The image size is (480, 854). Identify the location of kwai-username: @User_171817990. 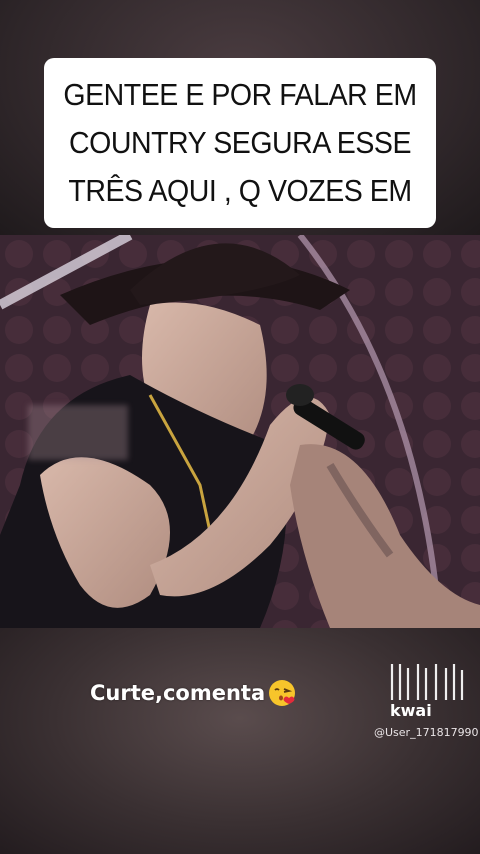
(426, 732).